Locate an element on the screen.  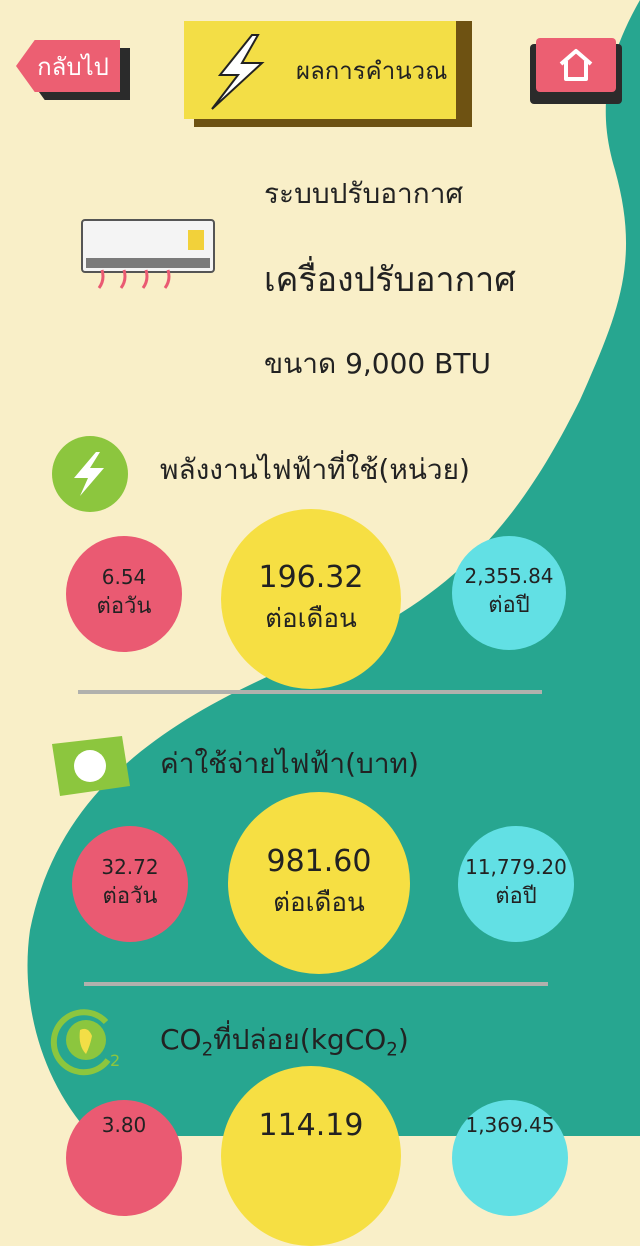
co2-per-year: 1,369.45 is located at coordinates (510, 1158).